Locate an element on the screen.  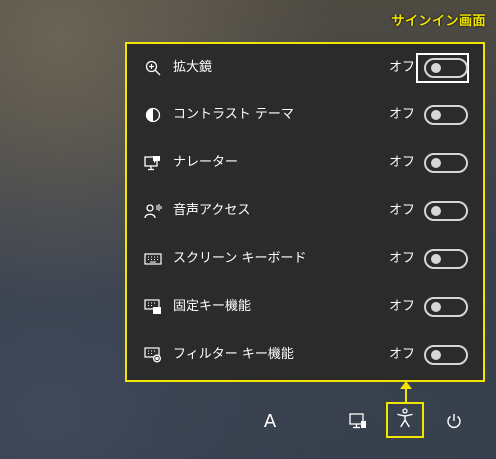
row-voice-access: 音声アクセス オフ is located at coordinates (305, 211).